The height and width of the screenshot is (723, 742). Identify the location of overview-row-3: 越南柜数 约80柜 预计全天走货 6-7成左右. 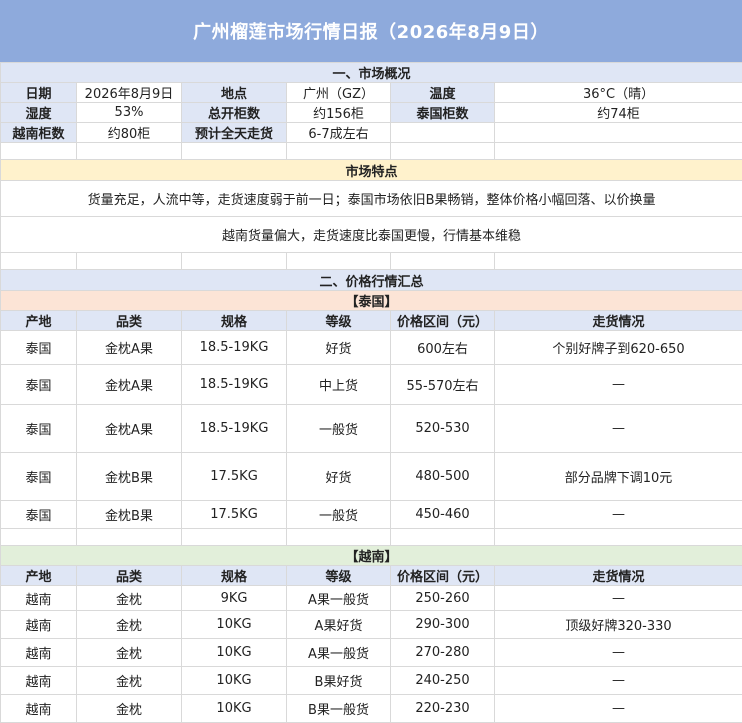
(371, 133).